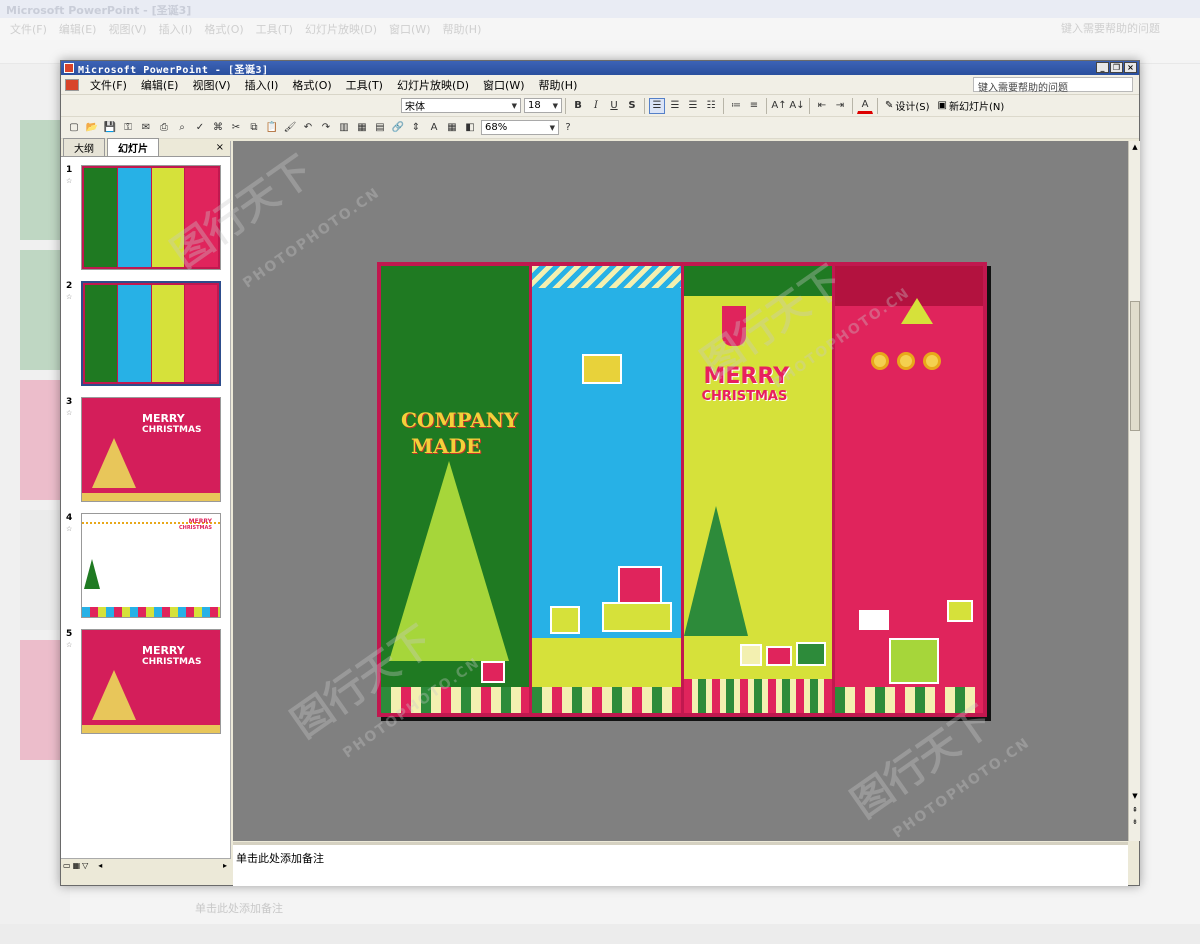 The image size is (1200, 944). Describe the element at coordinates (1135, 822) in the screenshot. I see `next-slide-icon: ⇟` at that location.